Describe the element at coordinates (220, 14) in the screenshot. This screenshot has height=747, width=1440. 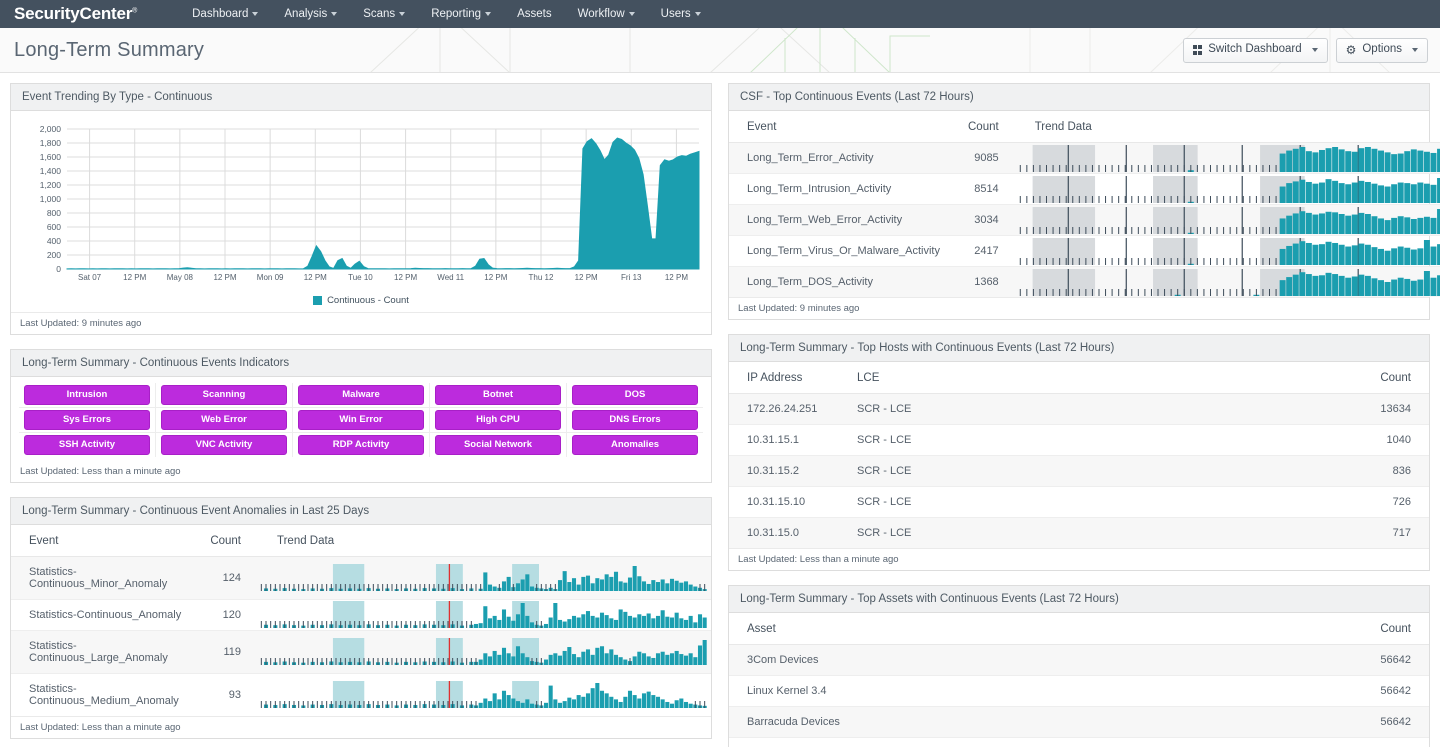
I see `nav-label-dashboard: Dashboard` at that location.